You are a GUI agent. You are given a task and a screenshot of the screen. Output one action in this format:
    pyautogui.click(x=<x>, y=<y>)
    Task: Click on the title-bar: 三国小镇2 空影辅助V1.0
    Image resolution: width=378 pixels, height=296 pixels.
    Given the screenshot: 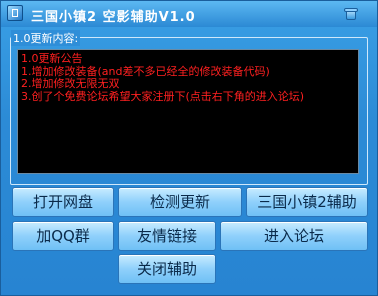 What is the action you would take?
    pyautogui.click(x=189, y=14)
    